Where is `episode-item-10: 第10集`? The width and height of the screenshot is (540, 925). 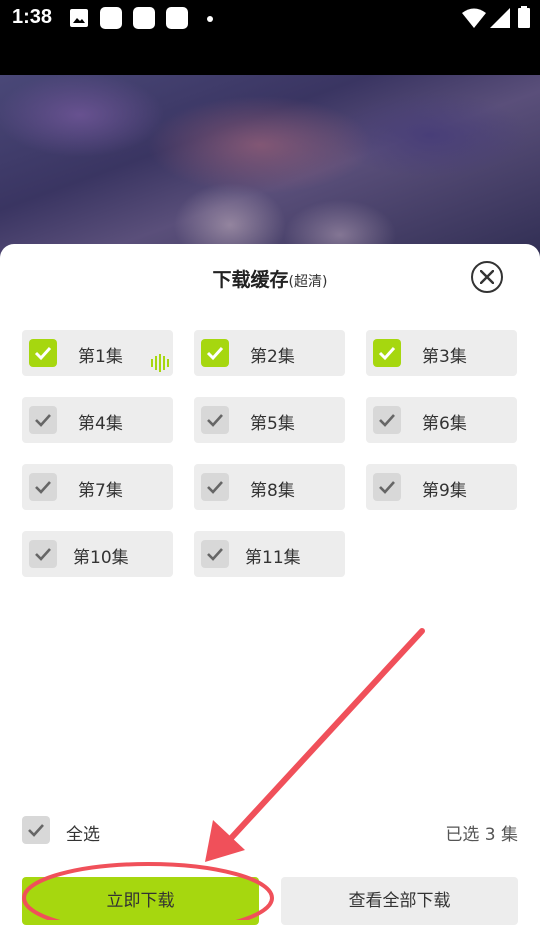 episode-item-10: 第10集 is located at coordinates (97, 554).